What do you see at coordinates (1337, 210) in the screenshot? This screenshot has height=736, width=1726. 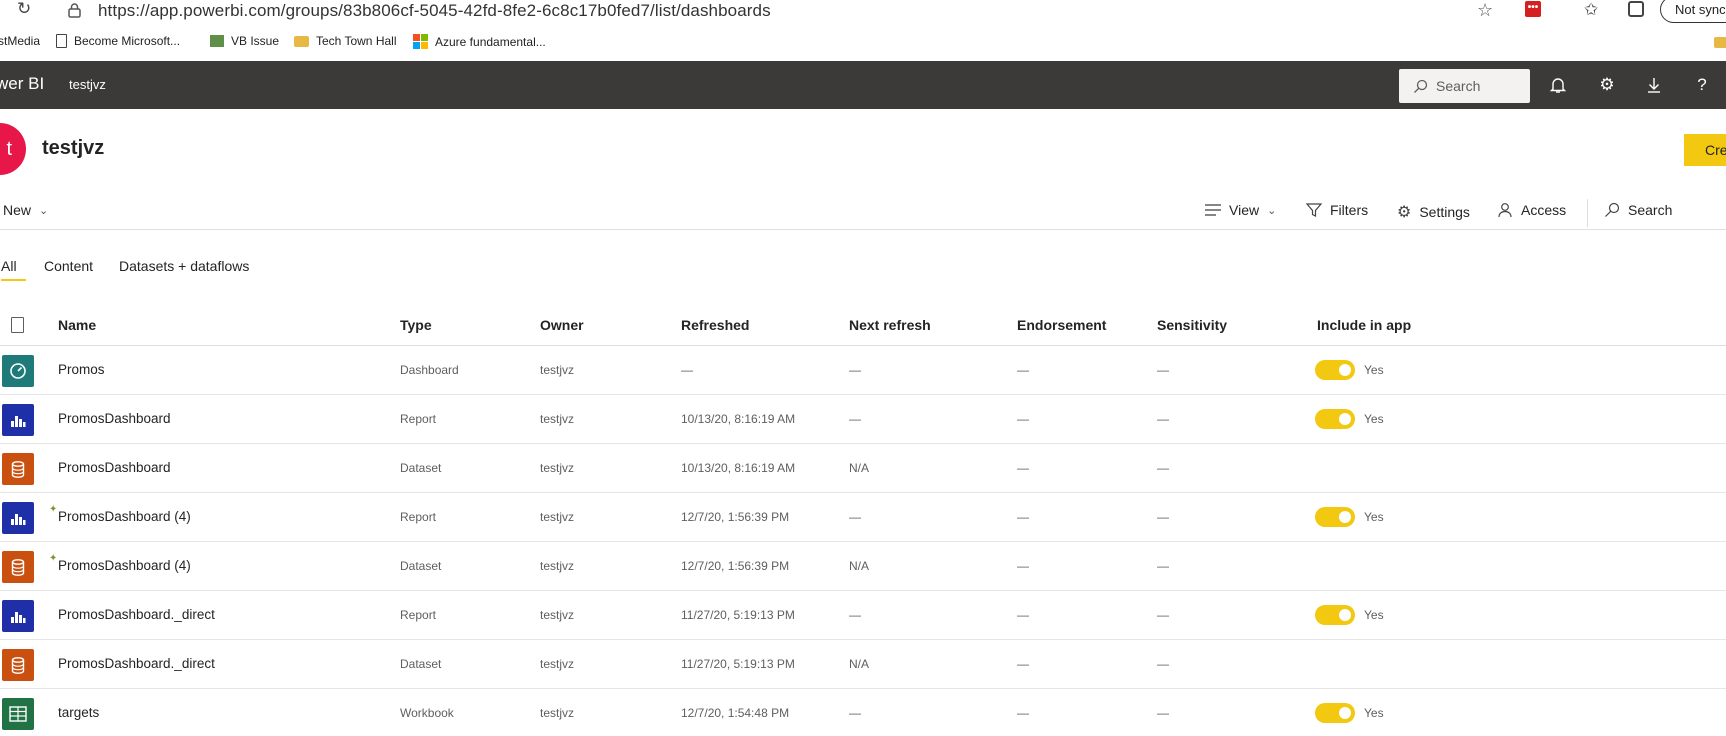 I see `filters-button: Filters` at bounding box center [1337, 210].